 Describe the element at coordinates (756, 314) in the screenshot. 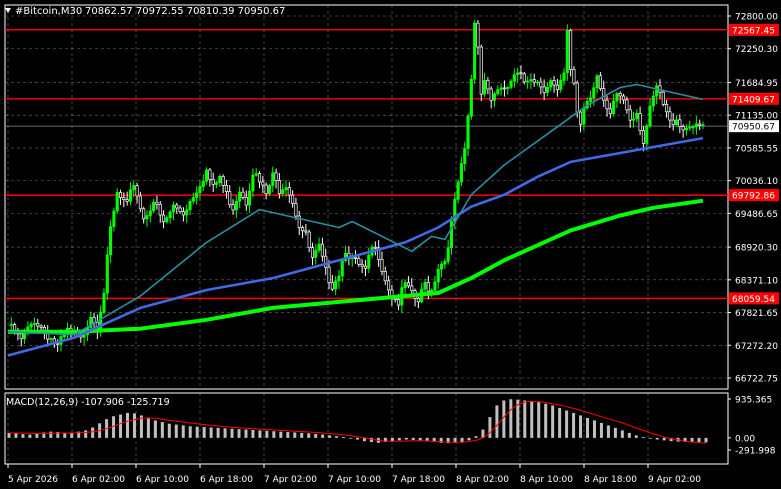

I see `price-tick-label: 67821.65` at that location.